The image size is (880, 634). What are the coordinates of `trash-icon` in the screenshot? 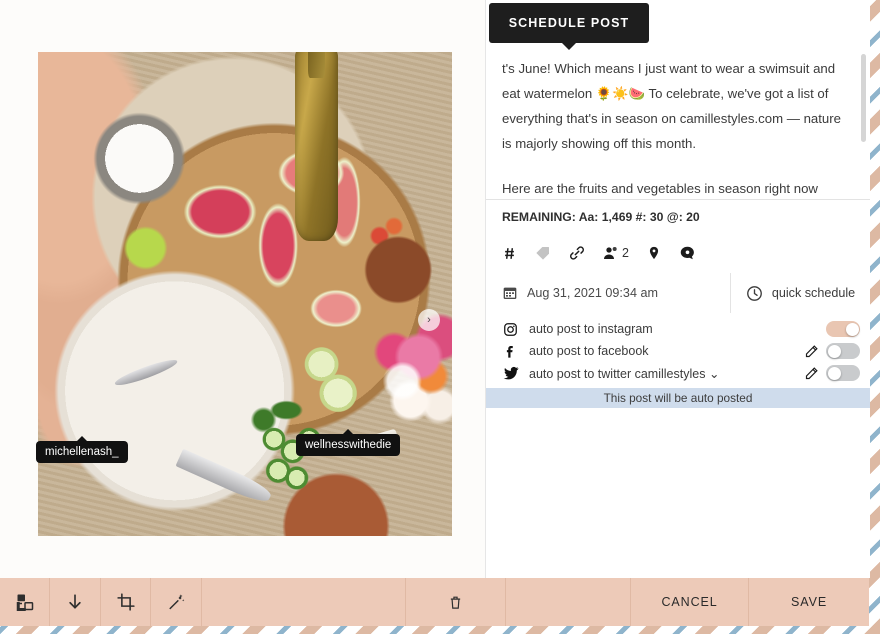 It's located at (455, 602).